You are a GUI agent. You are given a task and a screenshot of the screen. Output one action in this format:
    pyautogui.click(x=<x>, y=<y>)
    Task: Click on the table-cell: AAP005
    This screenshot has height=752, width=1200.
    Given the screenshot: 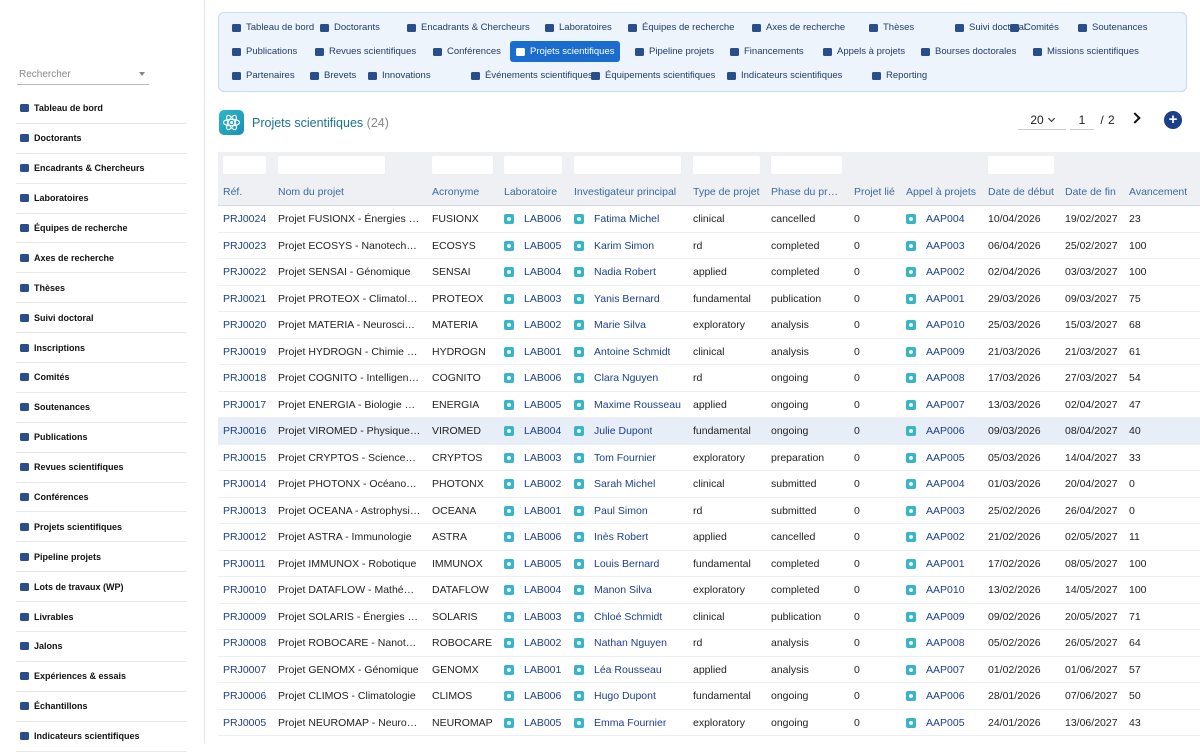 What is the action you would take?
    pyautogui.click(x=945, y=723)
    